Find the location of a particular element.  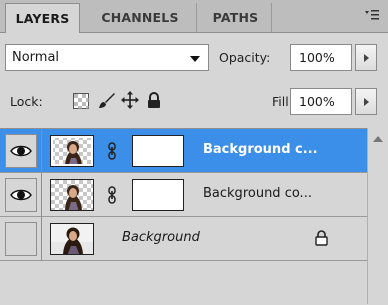

person-photo-thumbnail-icon is located at coordinates (72, 240).